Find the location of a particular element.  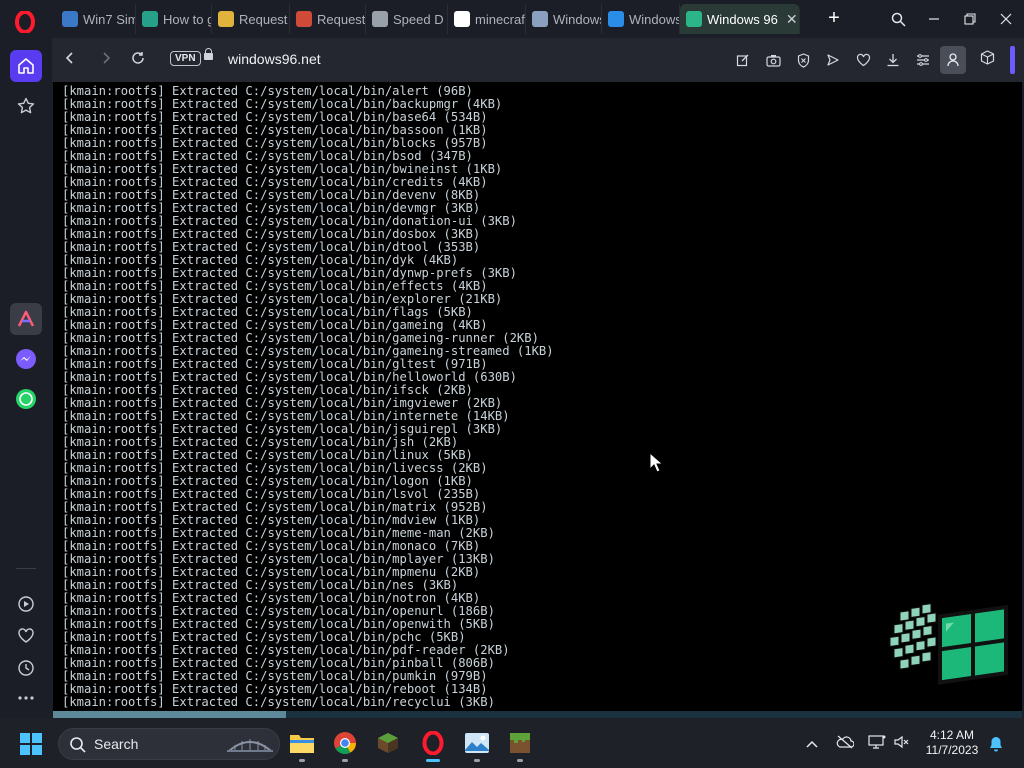

close-window-button is located at coordinates (1006, 19).